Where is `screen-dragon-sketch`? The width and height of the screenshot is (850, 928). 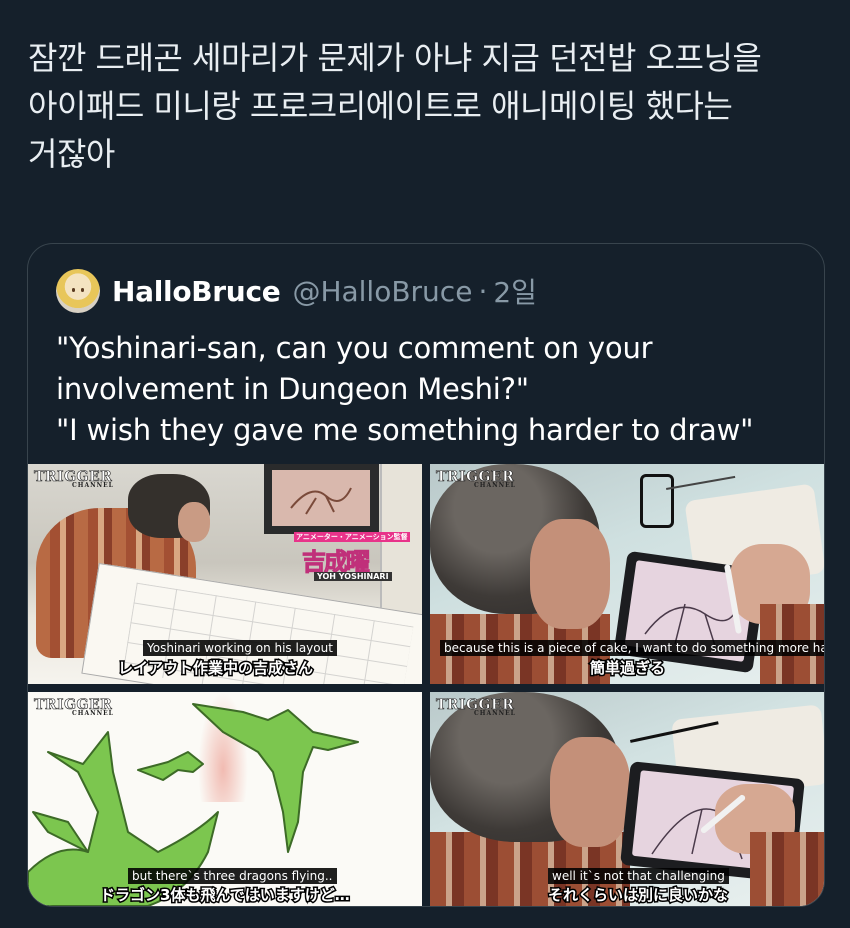
screen-dragon-sketch is located at coordinates (321, 501).